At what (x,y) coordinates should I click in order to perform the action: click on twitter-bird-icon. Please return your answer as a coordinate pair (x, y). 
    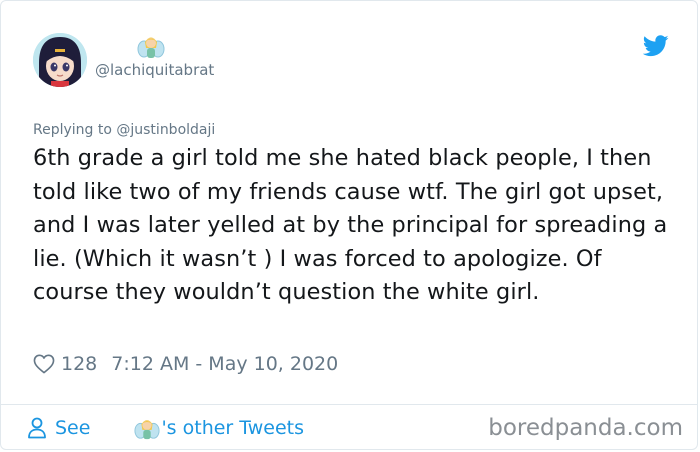
    Looking at the image, I should click on (656, 46).